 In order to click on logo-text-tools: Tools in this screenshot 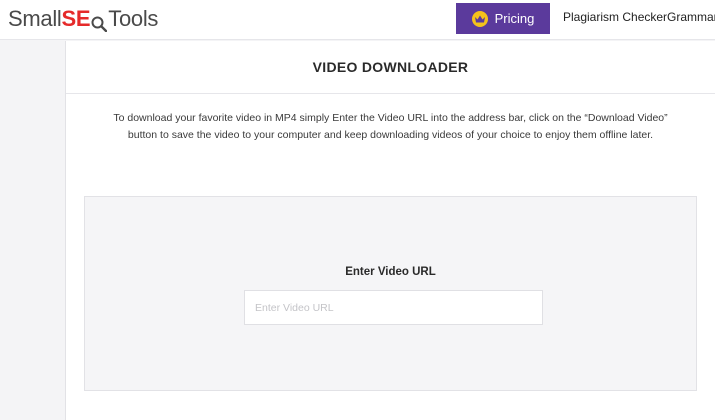, I will do `click(133, 18)`.